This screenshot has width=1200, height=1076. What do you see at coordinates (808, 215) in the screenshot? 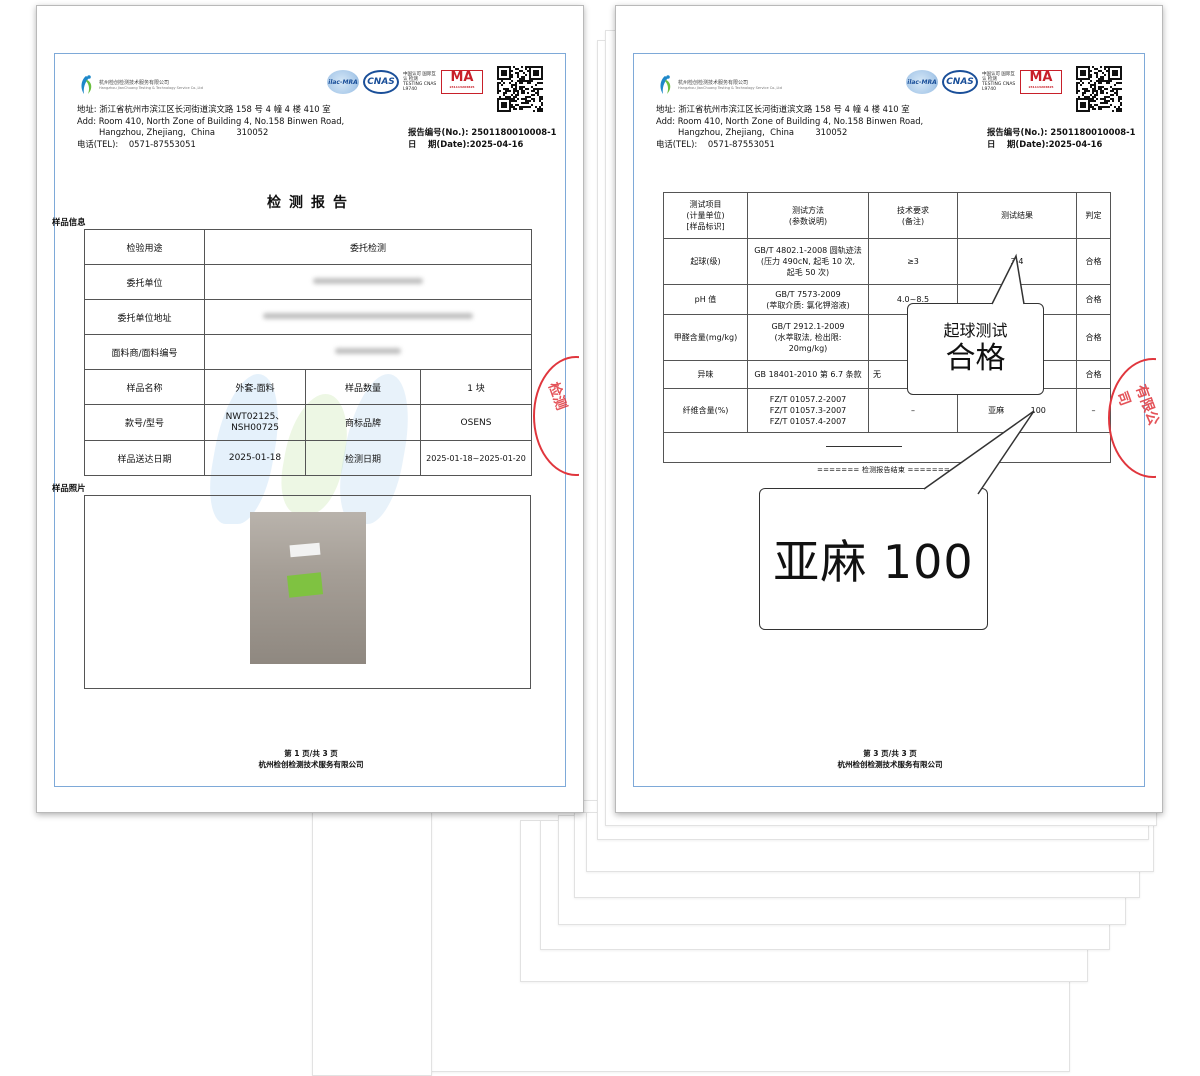
I see `header-method: 测试方法 (参数说明)` at bounding box center [808, 215].